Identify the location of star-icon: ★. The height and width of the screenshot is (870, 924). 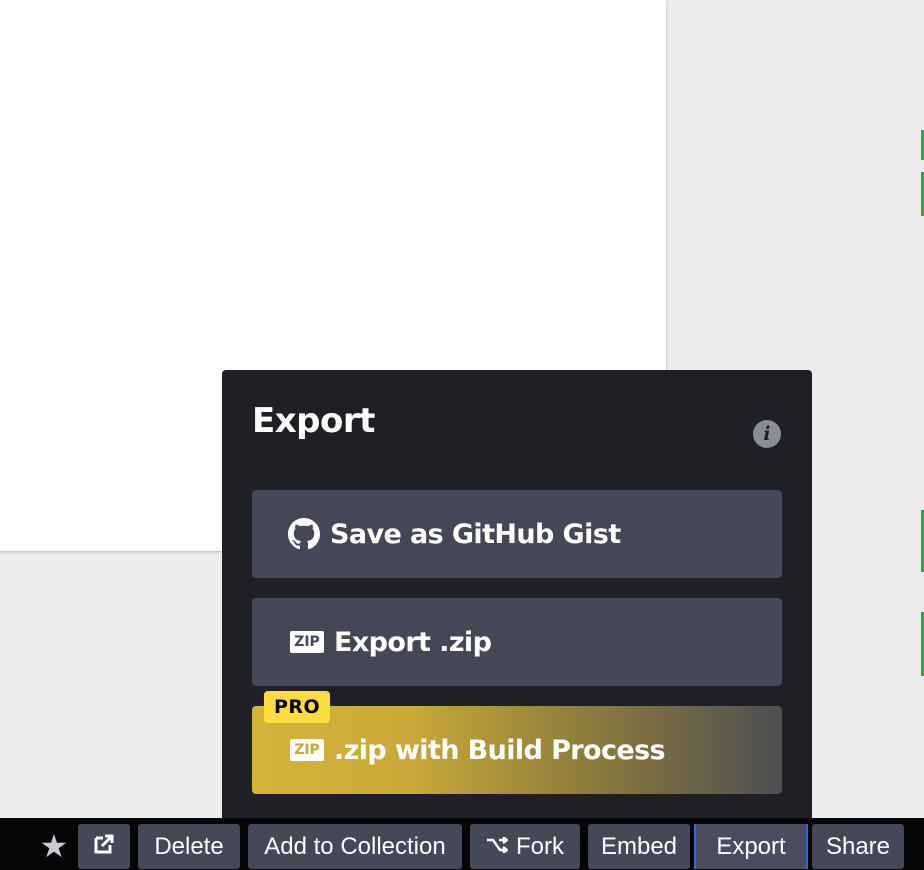
(54, 846).